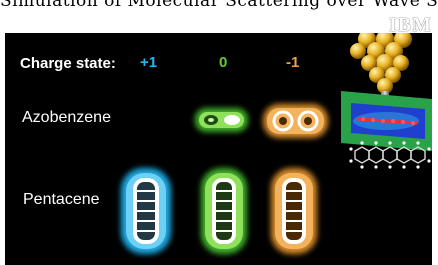 The width and height of the screenshot is (438, 265). Describe the element at coordinates (149, 62) in the screenshot. I see `charge-plus-one-label: +1` at that location.